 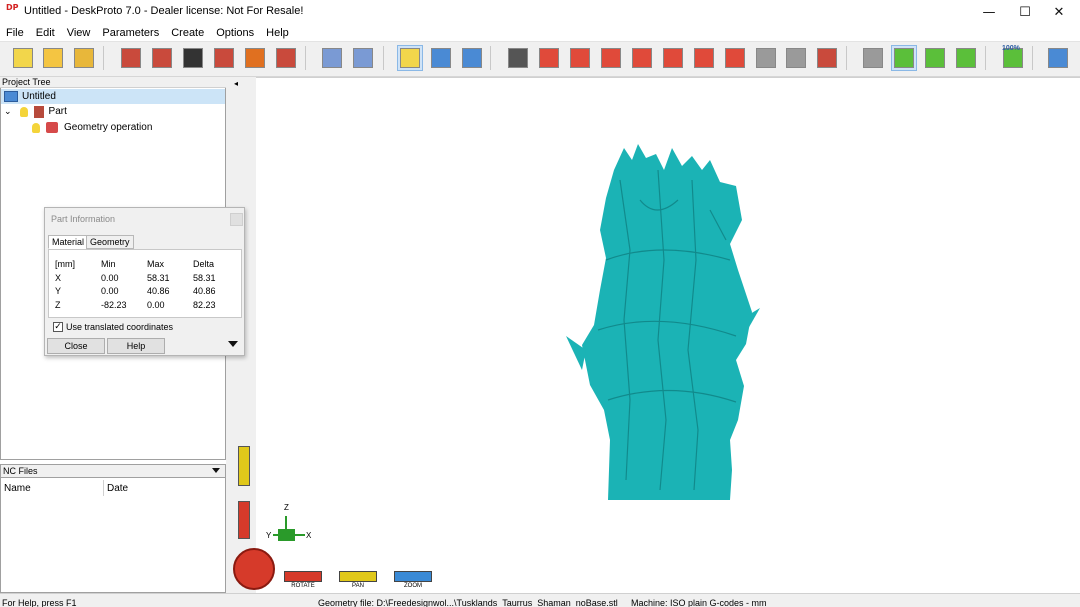 What do you see at coordinates (103, 488) in the screenshot?
I see `column-divider` at bounding box center [103, 488].